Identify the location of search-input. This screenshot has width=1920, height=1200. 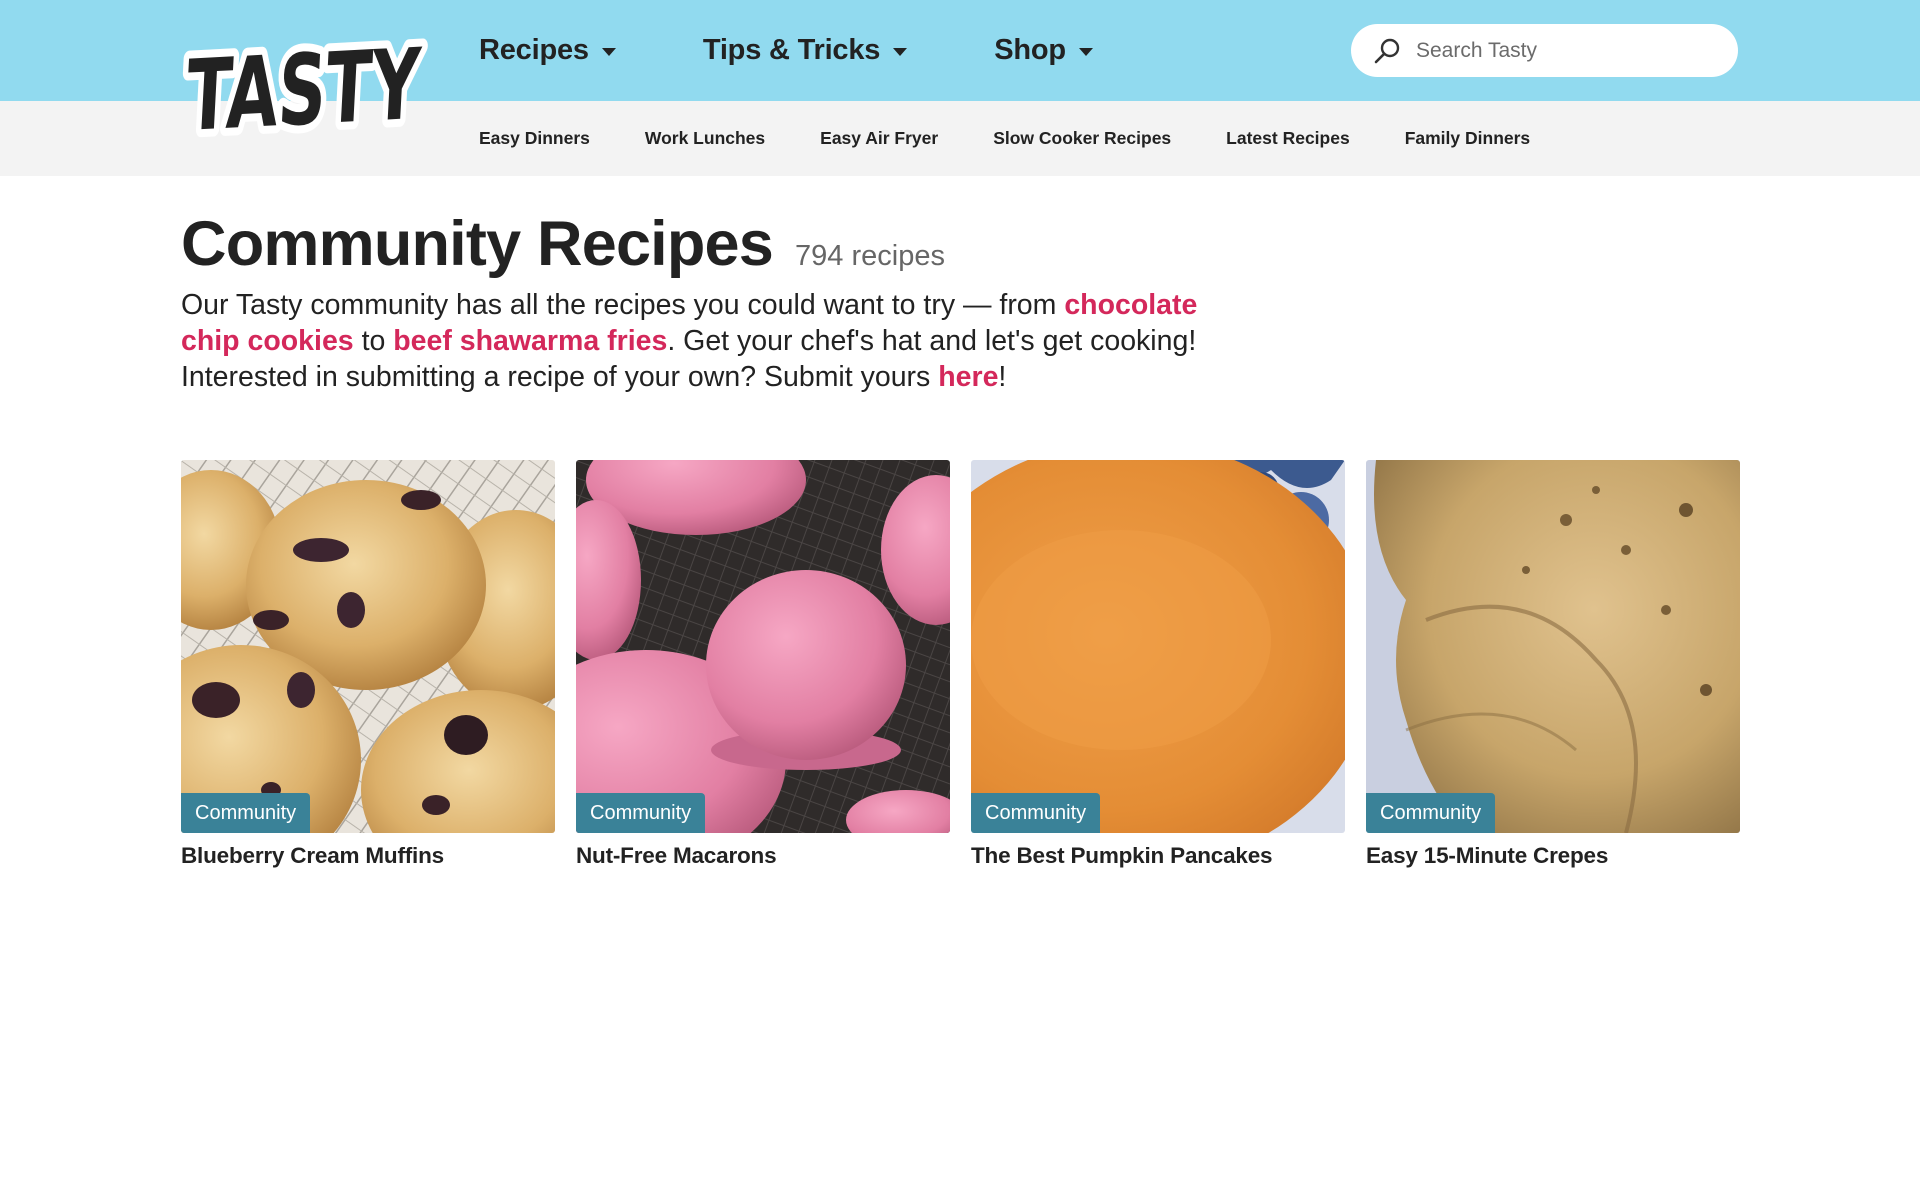
(1566, 50).